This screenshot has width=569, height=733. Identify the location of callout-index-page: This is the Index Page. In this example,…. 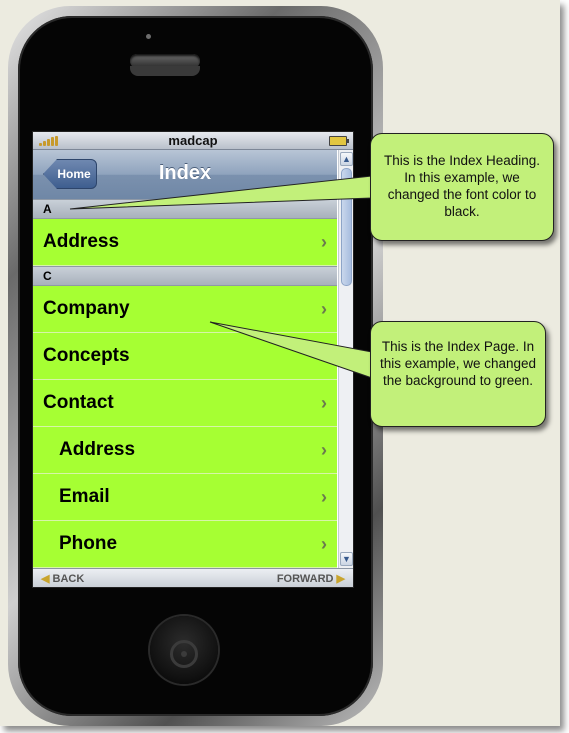
(458, 374).